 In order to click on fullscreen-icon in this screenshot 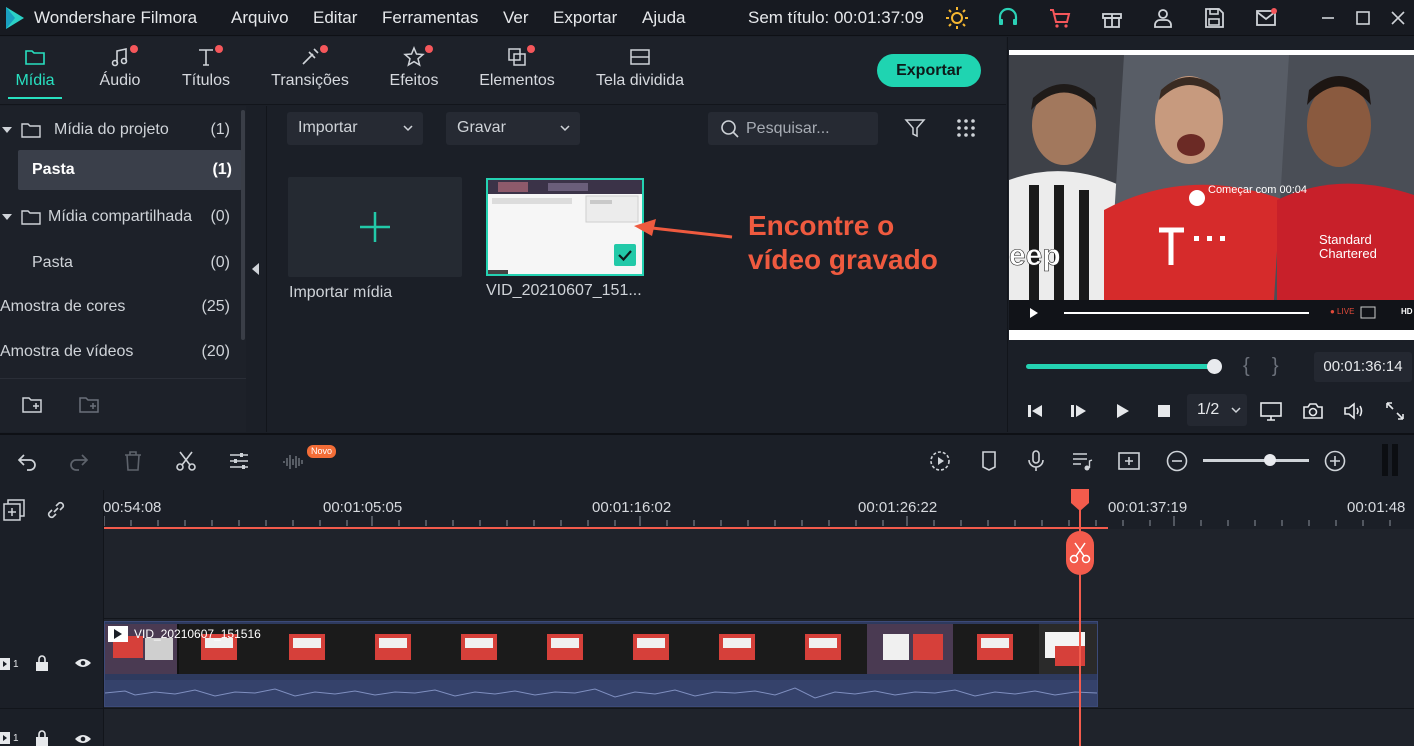, I will do `click(1395, 411)`.